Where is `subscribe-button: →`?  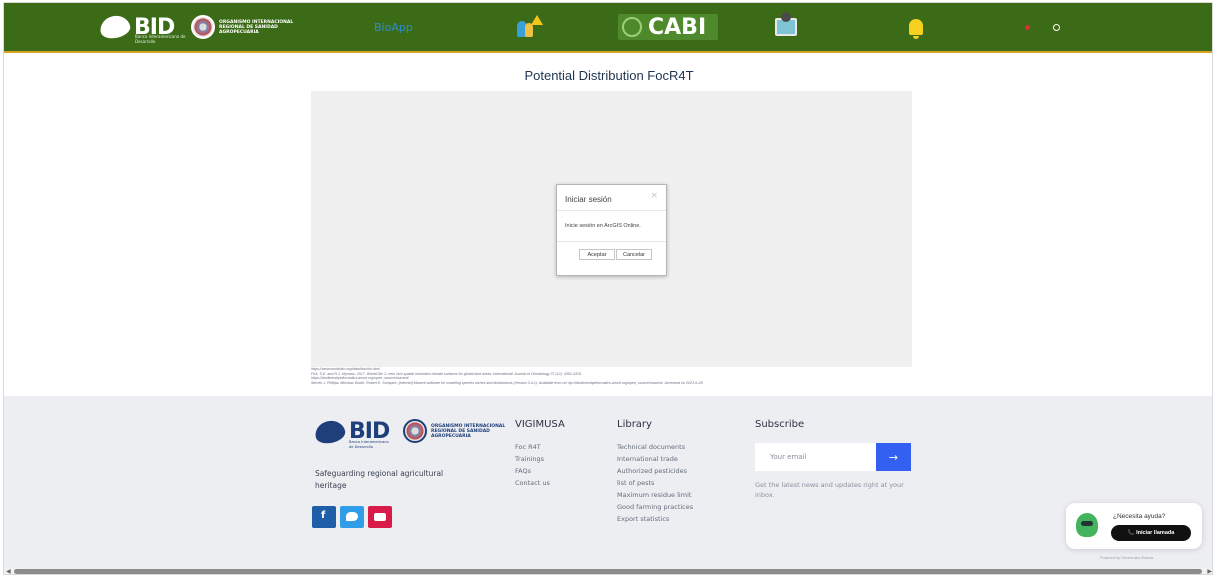 subscribe-button: → is located at coordinates (893, 457).